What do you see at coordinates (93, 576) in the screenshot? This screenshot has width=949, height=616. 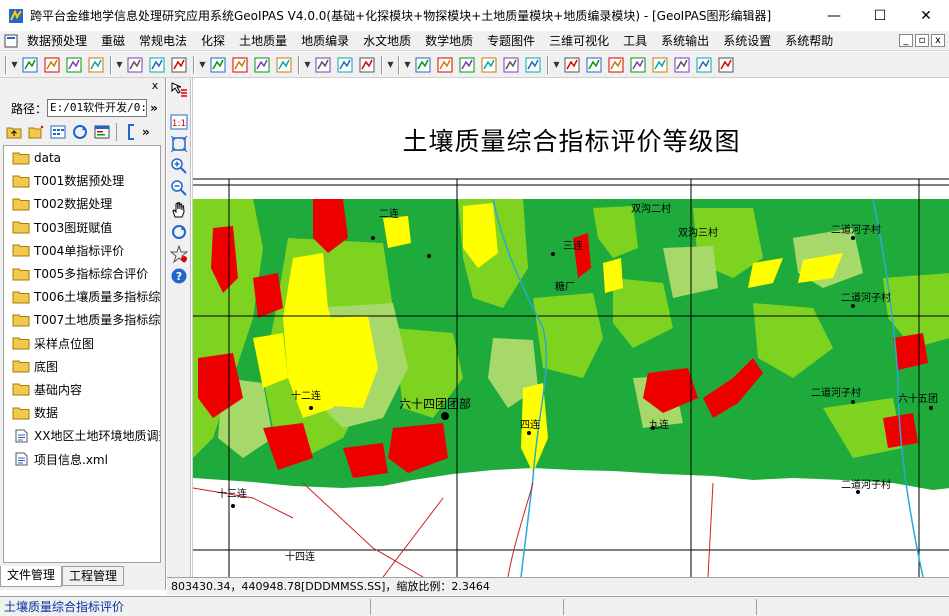 I see `tab-project-management: 工程管理` at bounding box center [93, 576].